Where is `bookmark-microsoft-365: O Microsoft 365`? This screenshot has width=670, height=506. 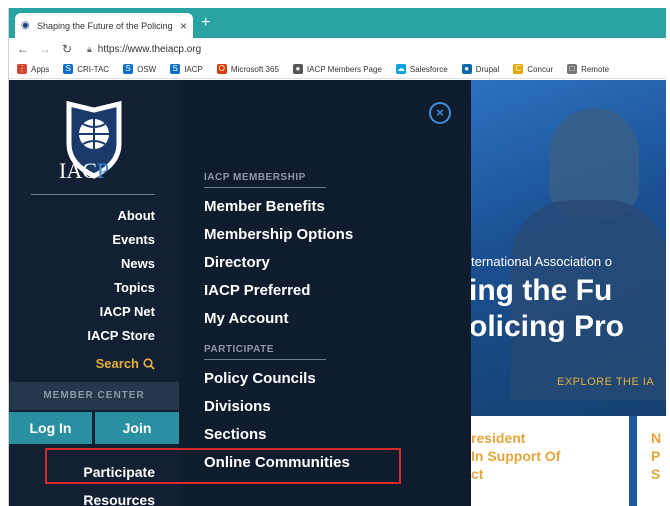
bookmark-microsoft-365: O Microsoft 365 is located at coordinates (247, 69).